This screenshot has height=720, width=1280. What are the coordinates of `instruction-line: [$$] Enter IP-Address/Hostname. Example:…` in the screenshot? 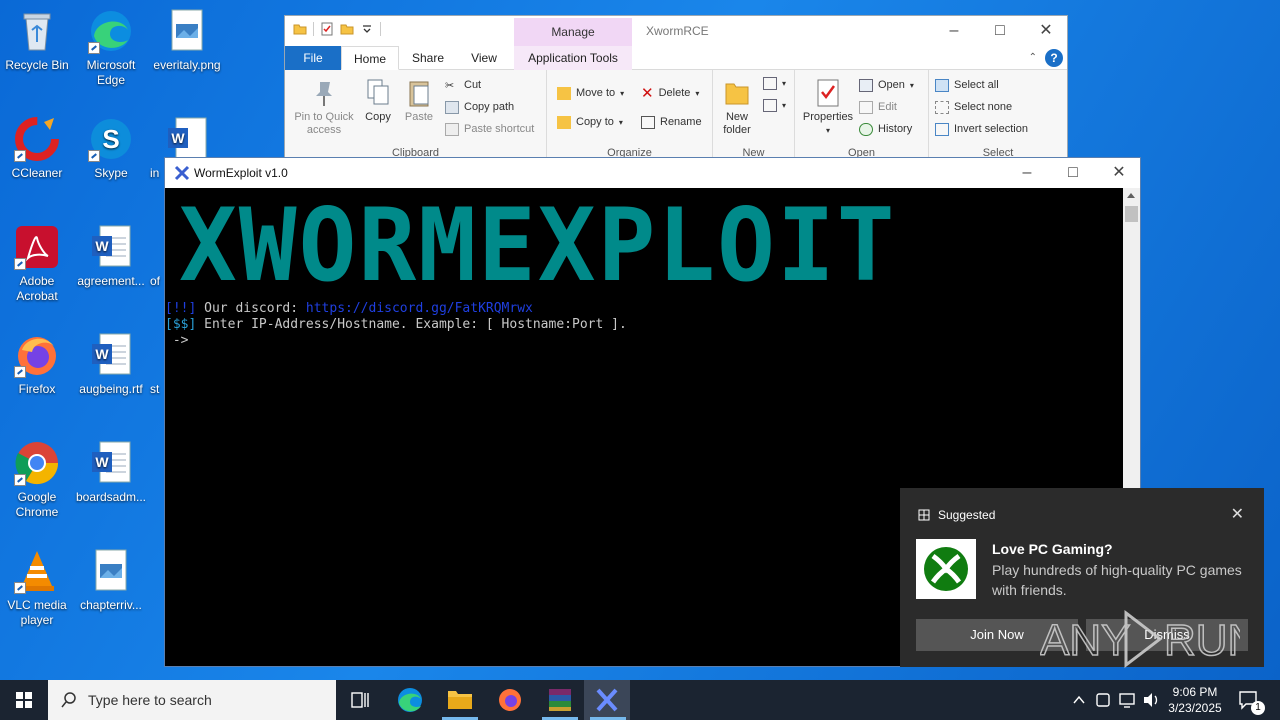 It's located at (396, 325).